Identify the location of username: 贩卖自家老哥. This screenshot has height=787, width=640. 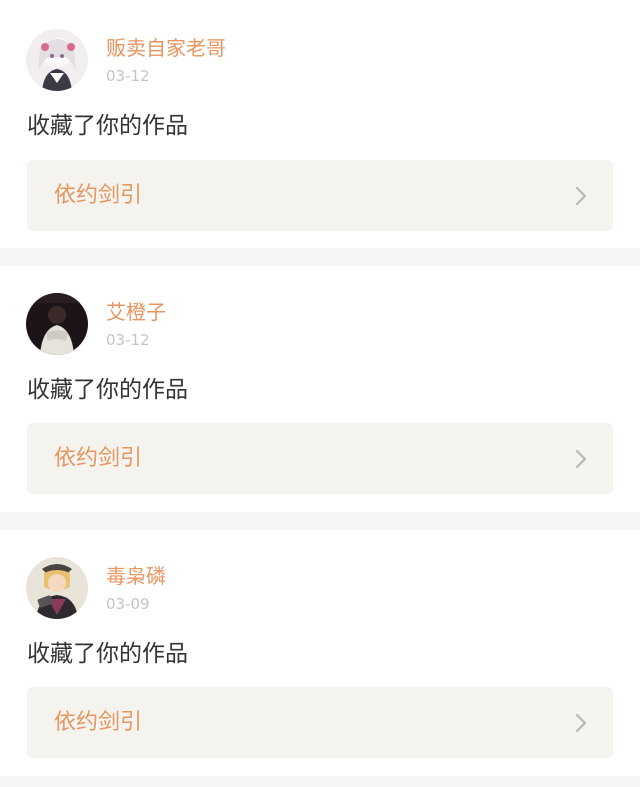
(166, 48).